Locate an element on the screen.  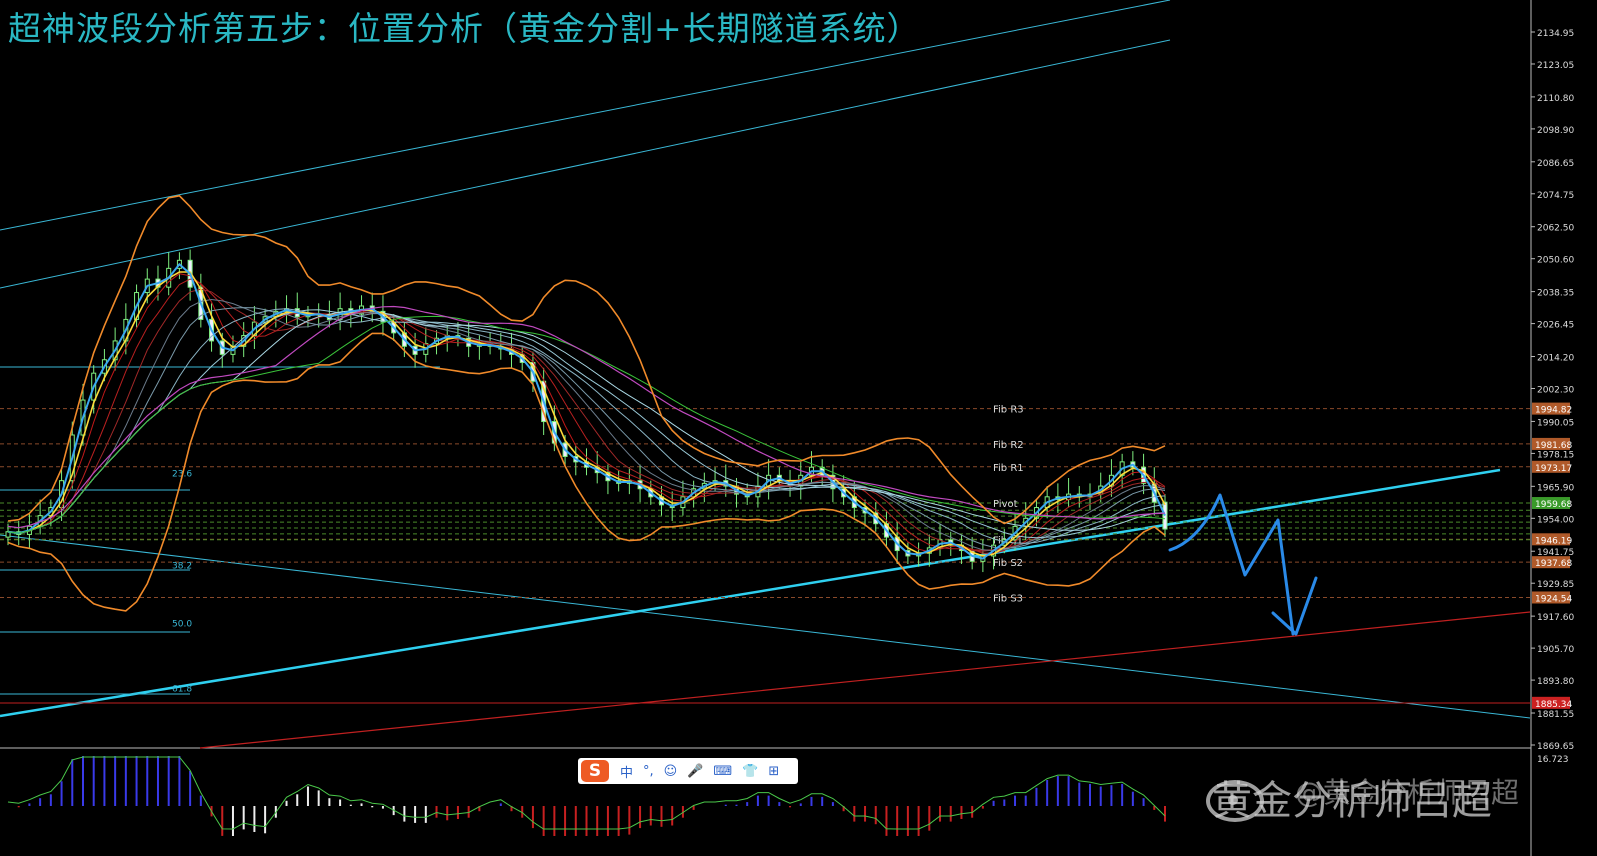
ime-punct-toggle: °, is located at coordinates (648, 771).